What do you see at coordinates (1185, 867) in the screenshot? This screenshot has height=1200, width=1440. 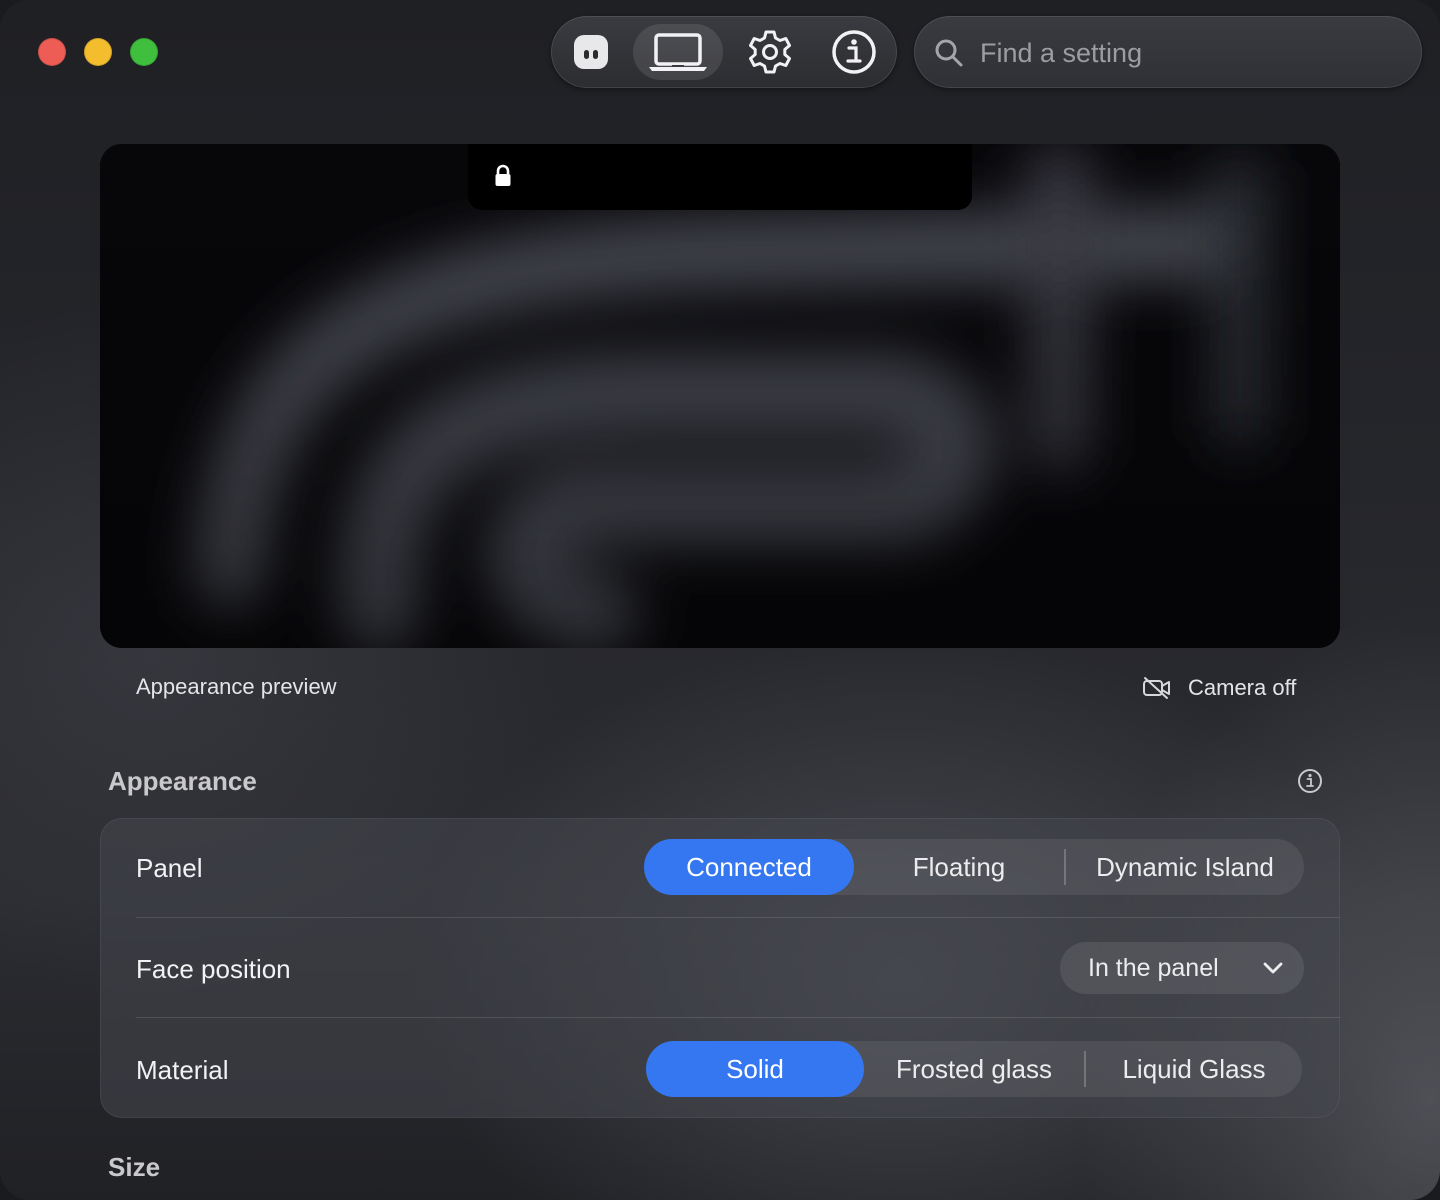 I see `panel-option-dynamic-island: Dynamic Island` at bounding box center [1185, 867].